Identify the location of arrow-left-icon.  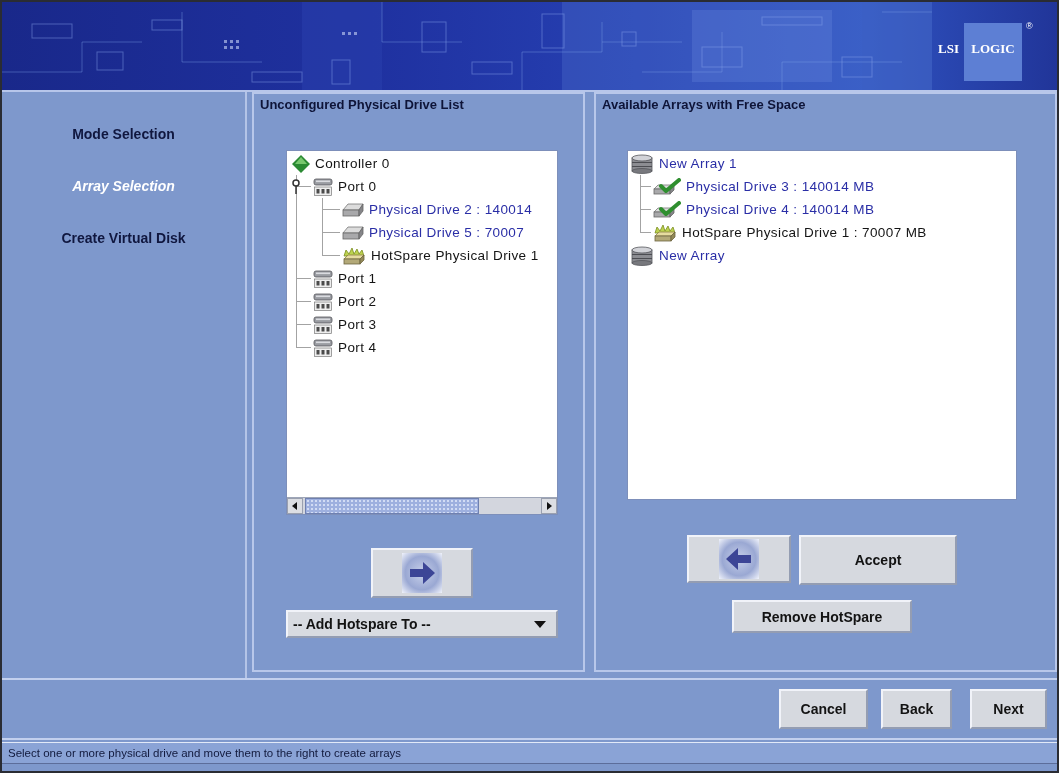
(739, 559).